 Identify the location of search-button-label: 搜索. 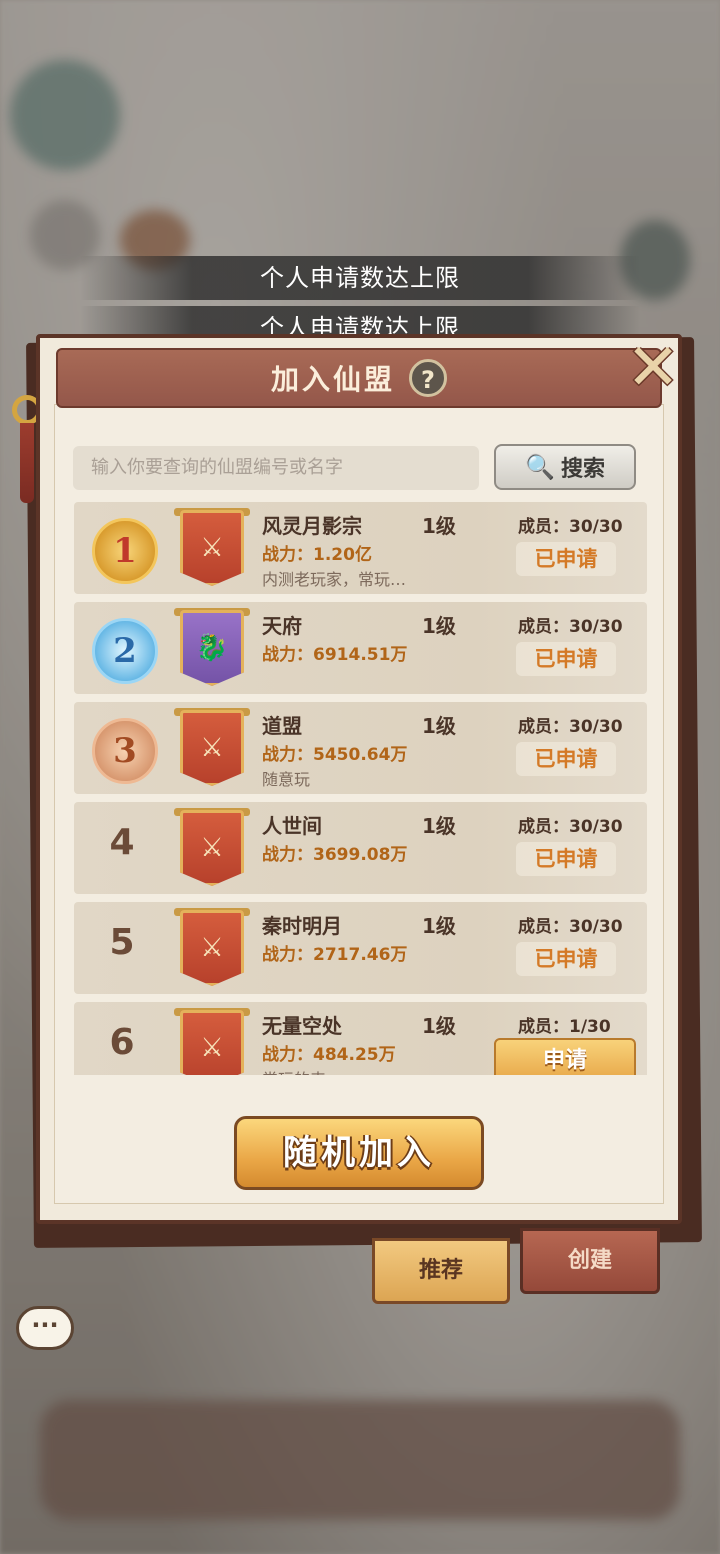
(582, 469).